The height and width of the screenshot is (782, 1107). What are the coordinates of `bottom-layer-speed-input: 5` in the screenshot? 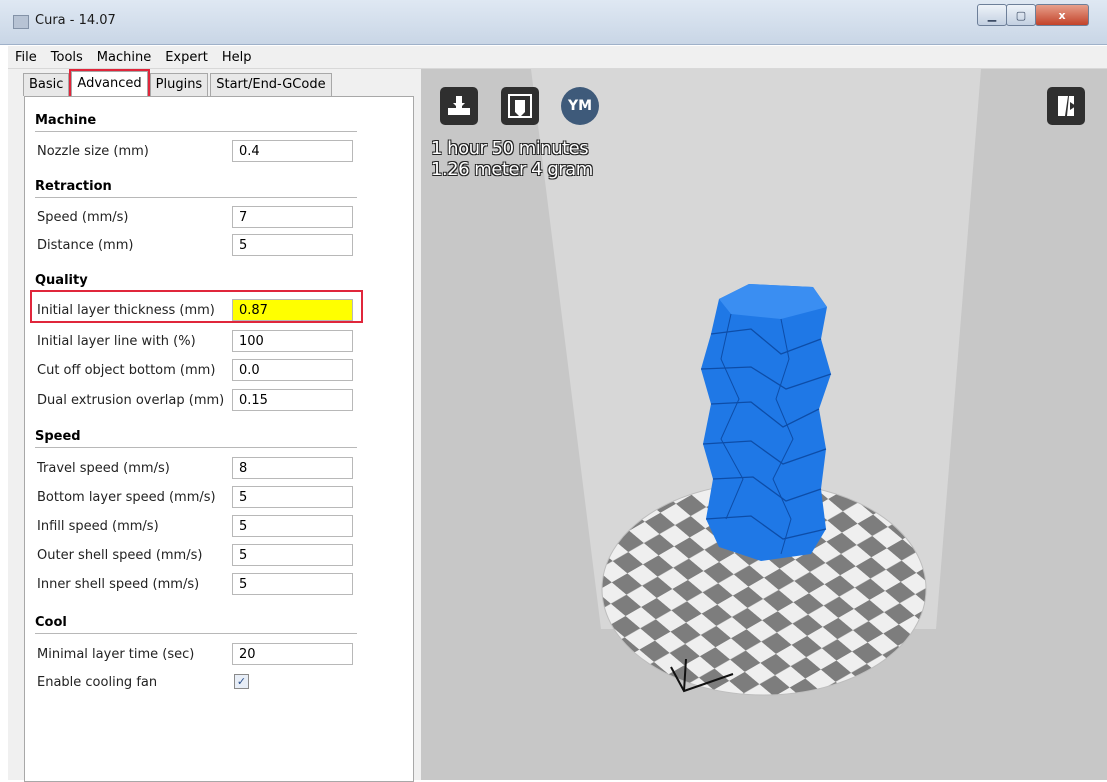 It's located at (292, 497).